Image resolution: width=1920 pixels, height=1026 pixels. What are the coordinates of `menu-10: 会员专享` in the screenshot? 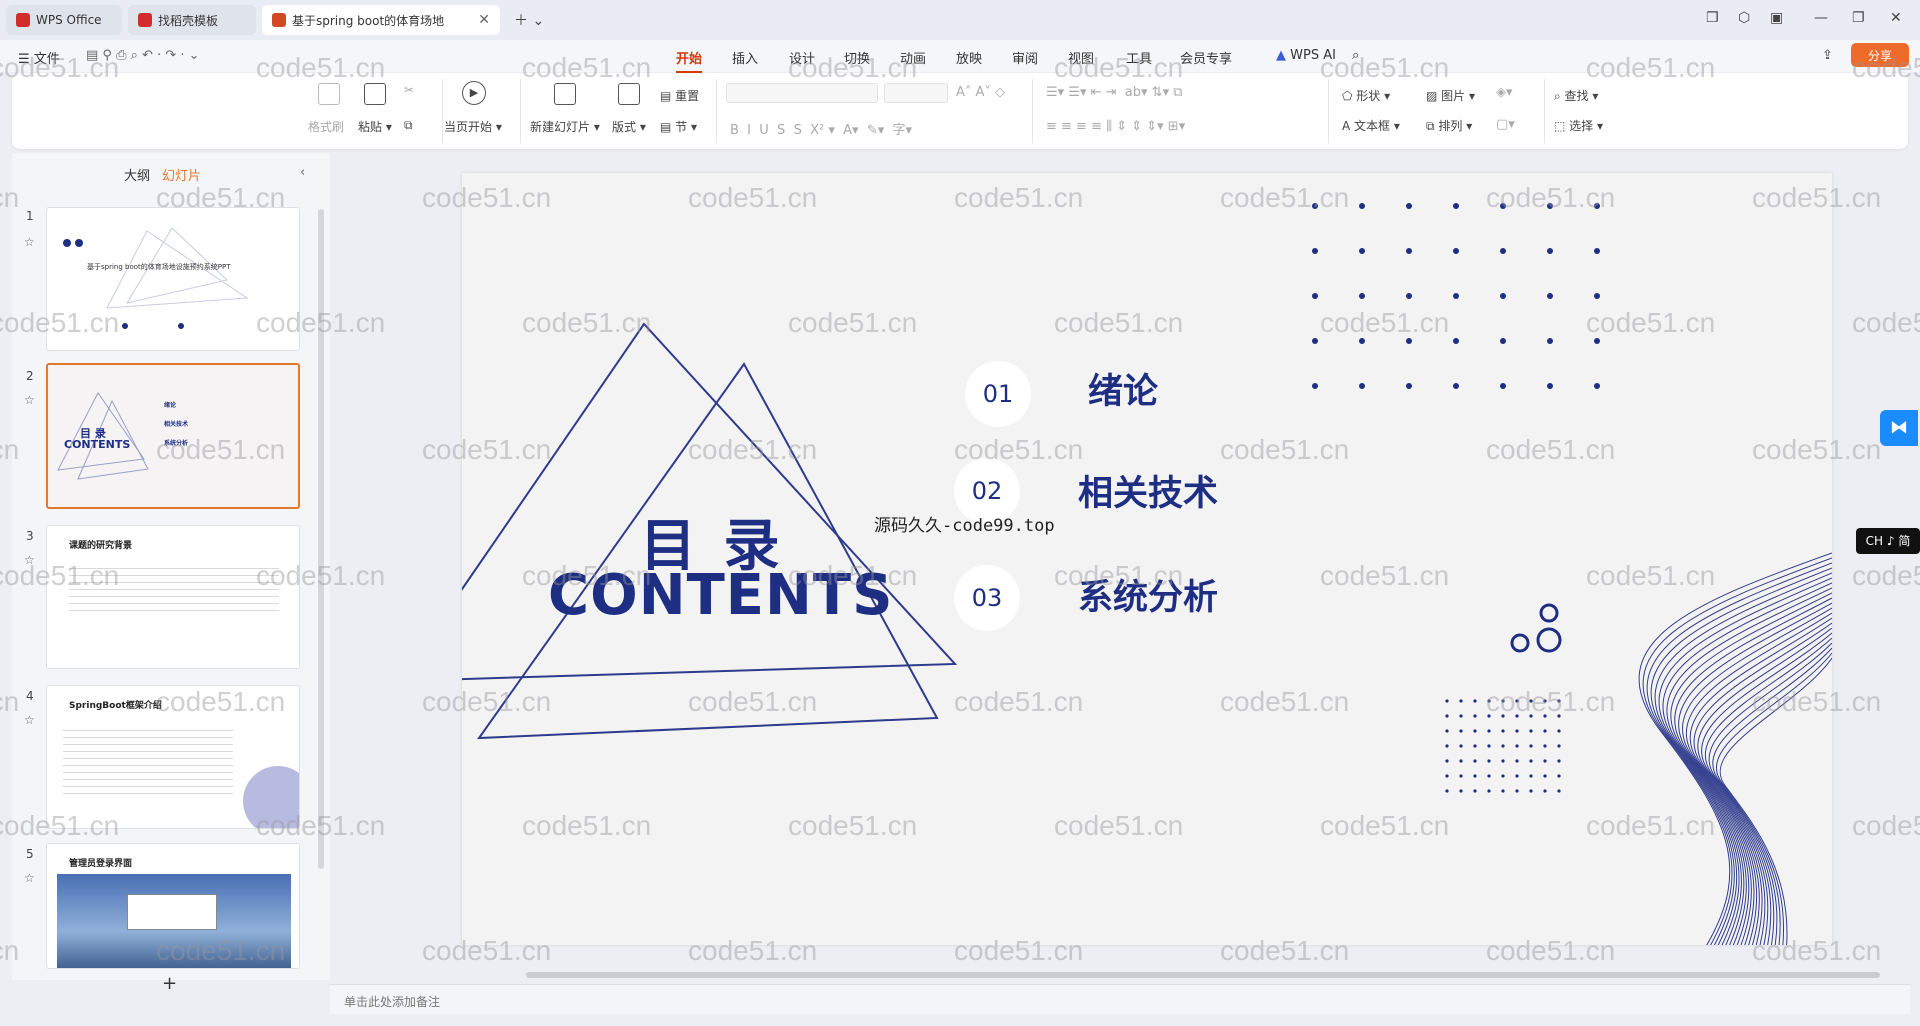 It's located at (1206, 57).